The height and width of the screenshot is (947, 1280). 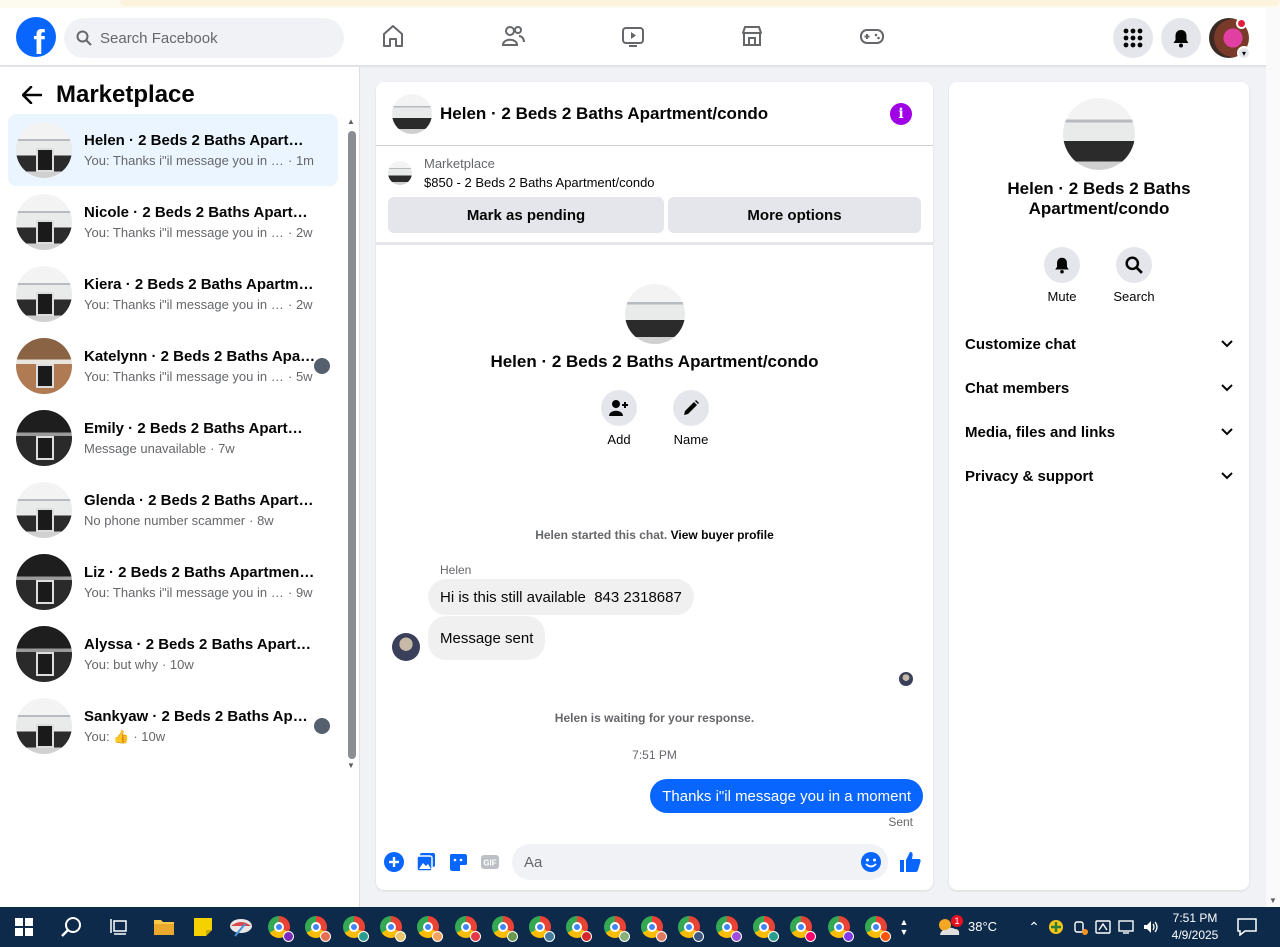 I want to click on emoji-icon, so click(x=871, y=862).